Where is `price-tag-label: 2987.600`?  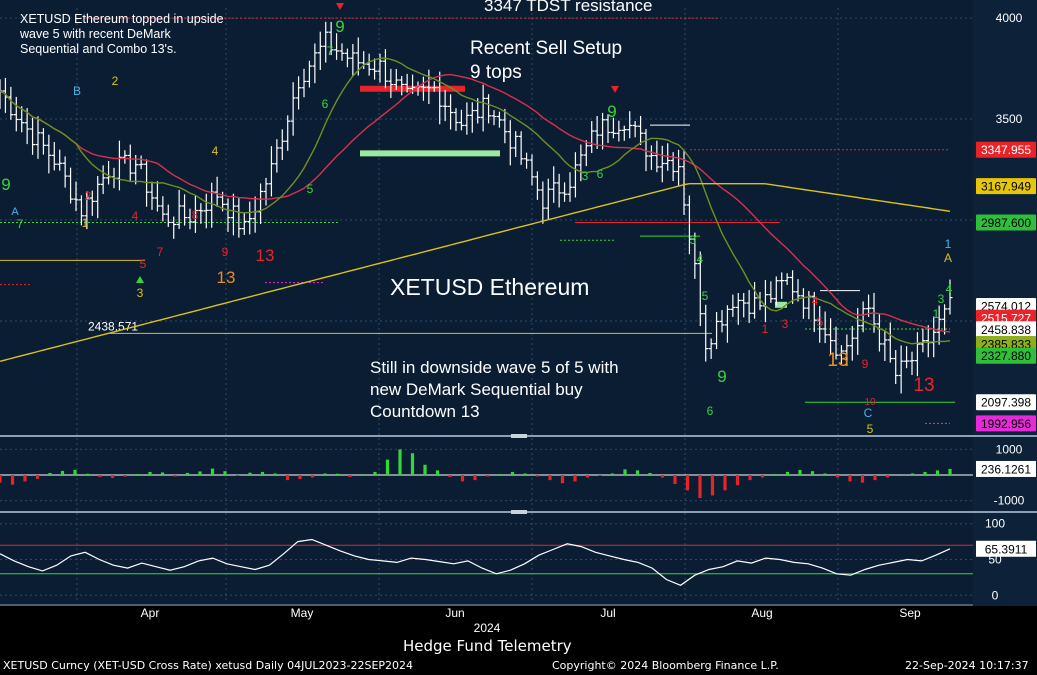
price-tag-label: 2987.600 is located at coordinates (1006, 223).